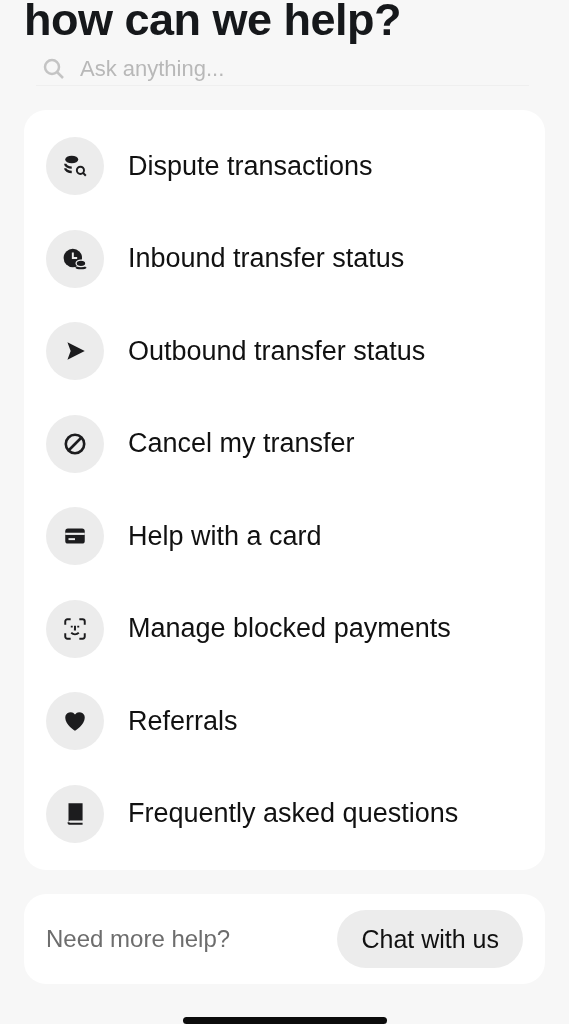 The height and width of the screenshot is (1024, 569). I want to click on search-icon, so click(54, 68).